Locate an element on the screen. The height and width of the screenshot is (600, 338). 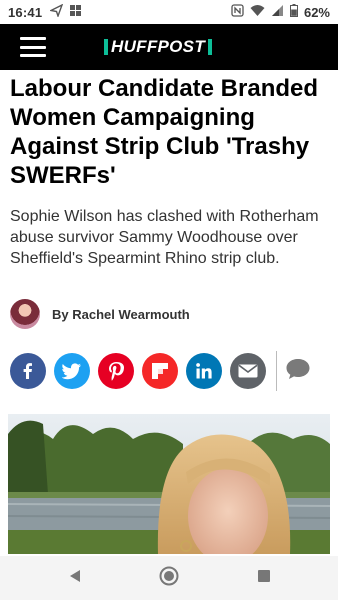
facebook-icon is located at coordinates (28, 371).